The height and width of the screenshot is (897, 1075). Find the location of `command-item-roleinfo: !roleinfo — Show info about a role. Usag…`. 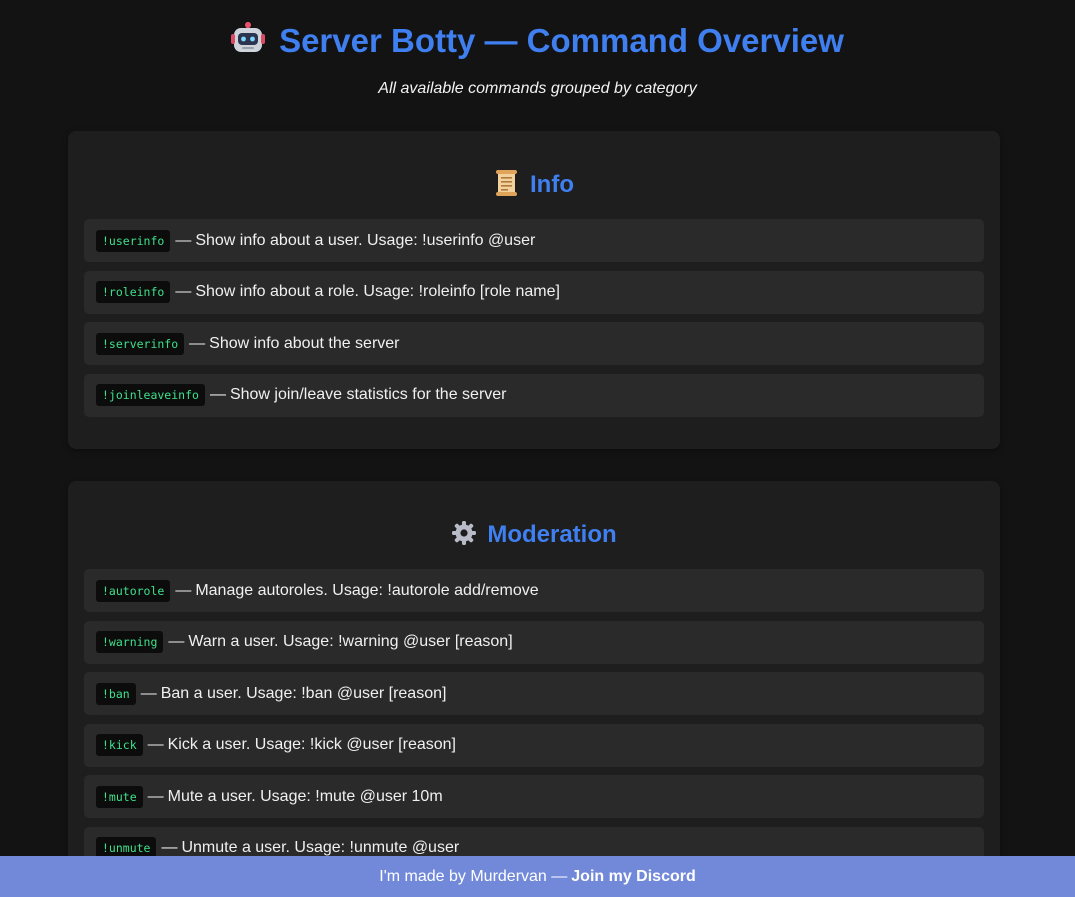

command-item-roleinfo: !roleinfo — Show info about a role. Usag… is located at coordinates (534, 292).